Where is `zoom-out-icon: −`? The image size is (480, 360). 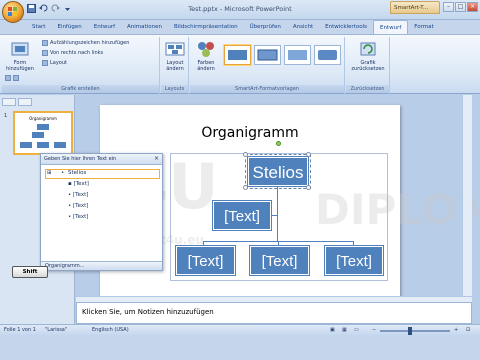
zoom-out-icon: − is located at coordinates (374, 330).